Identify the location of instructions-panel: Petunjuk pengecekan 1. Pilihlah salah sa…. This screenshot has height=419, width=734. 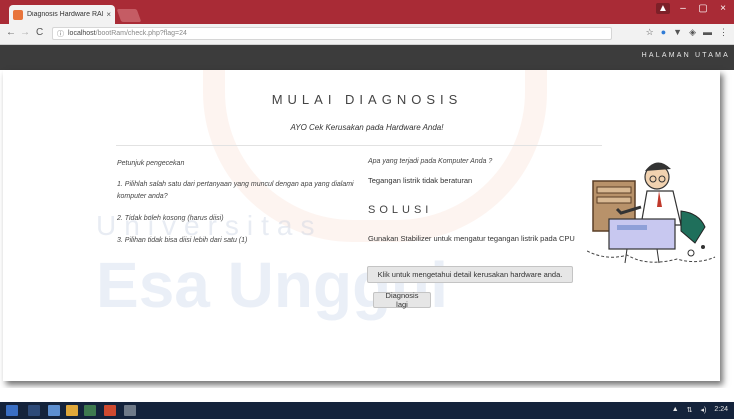
(239, 207).